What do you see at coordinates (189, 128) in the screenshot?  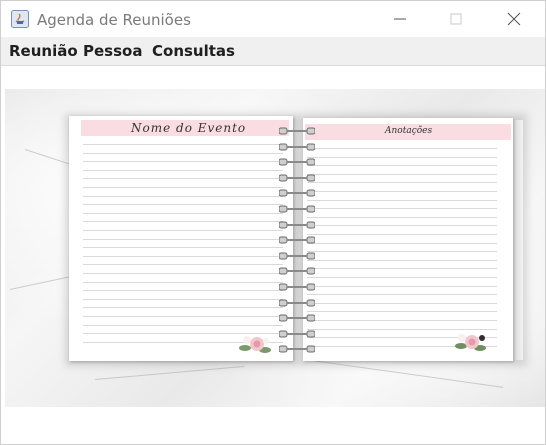 I see `left-page-title: Nome do Evento` at bounding box center [189, 128].